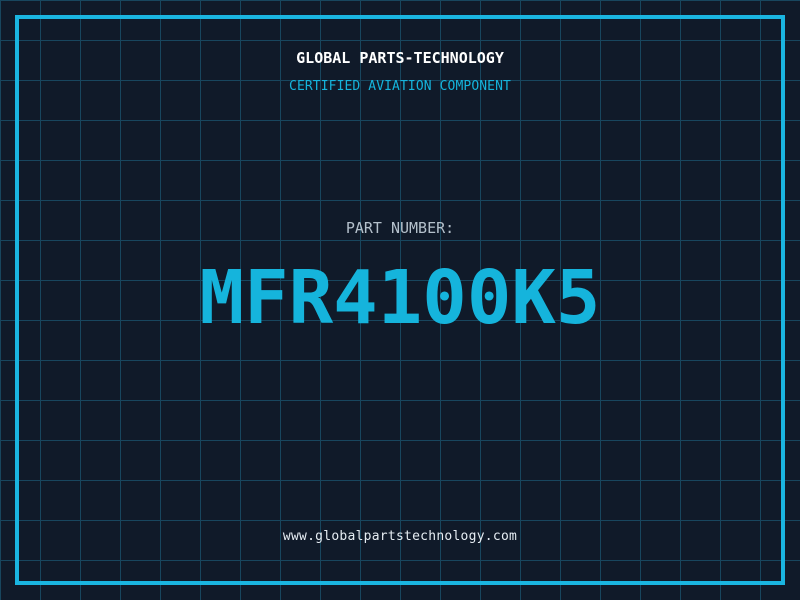 The width and height of the screenshot is (800, 600). What do you see at coordinates (400, 536) in the screenshot?
I see `website-url: www.globalpartstechnology.com` at bounding box center [400, 536].